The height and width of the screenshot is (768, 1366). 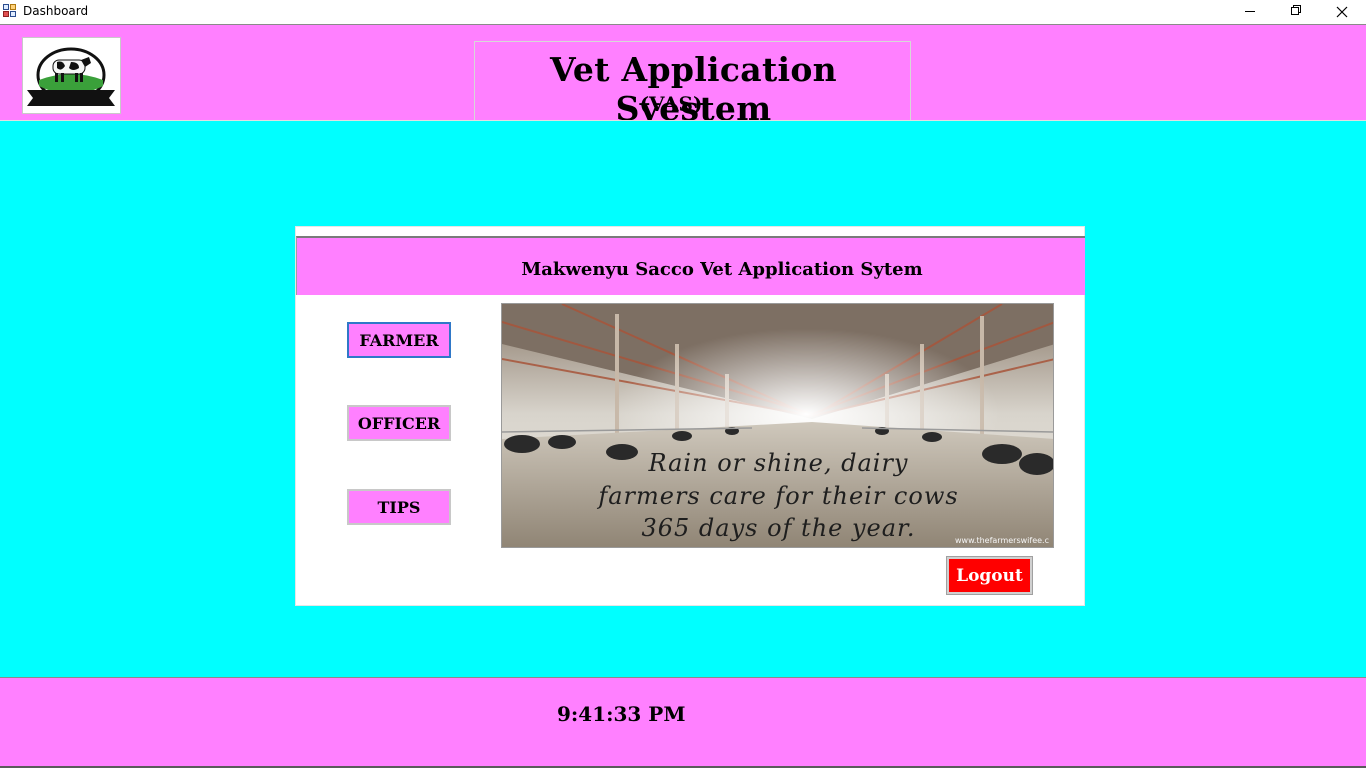 I want to click on logout-button: Logout, so click(x=989, y=575).